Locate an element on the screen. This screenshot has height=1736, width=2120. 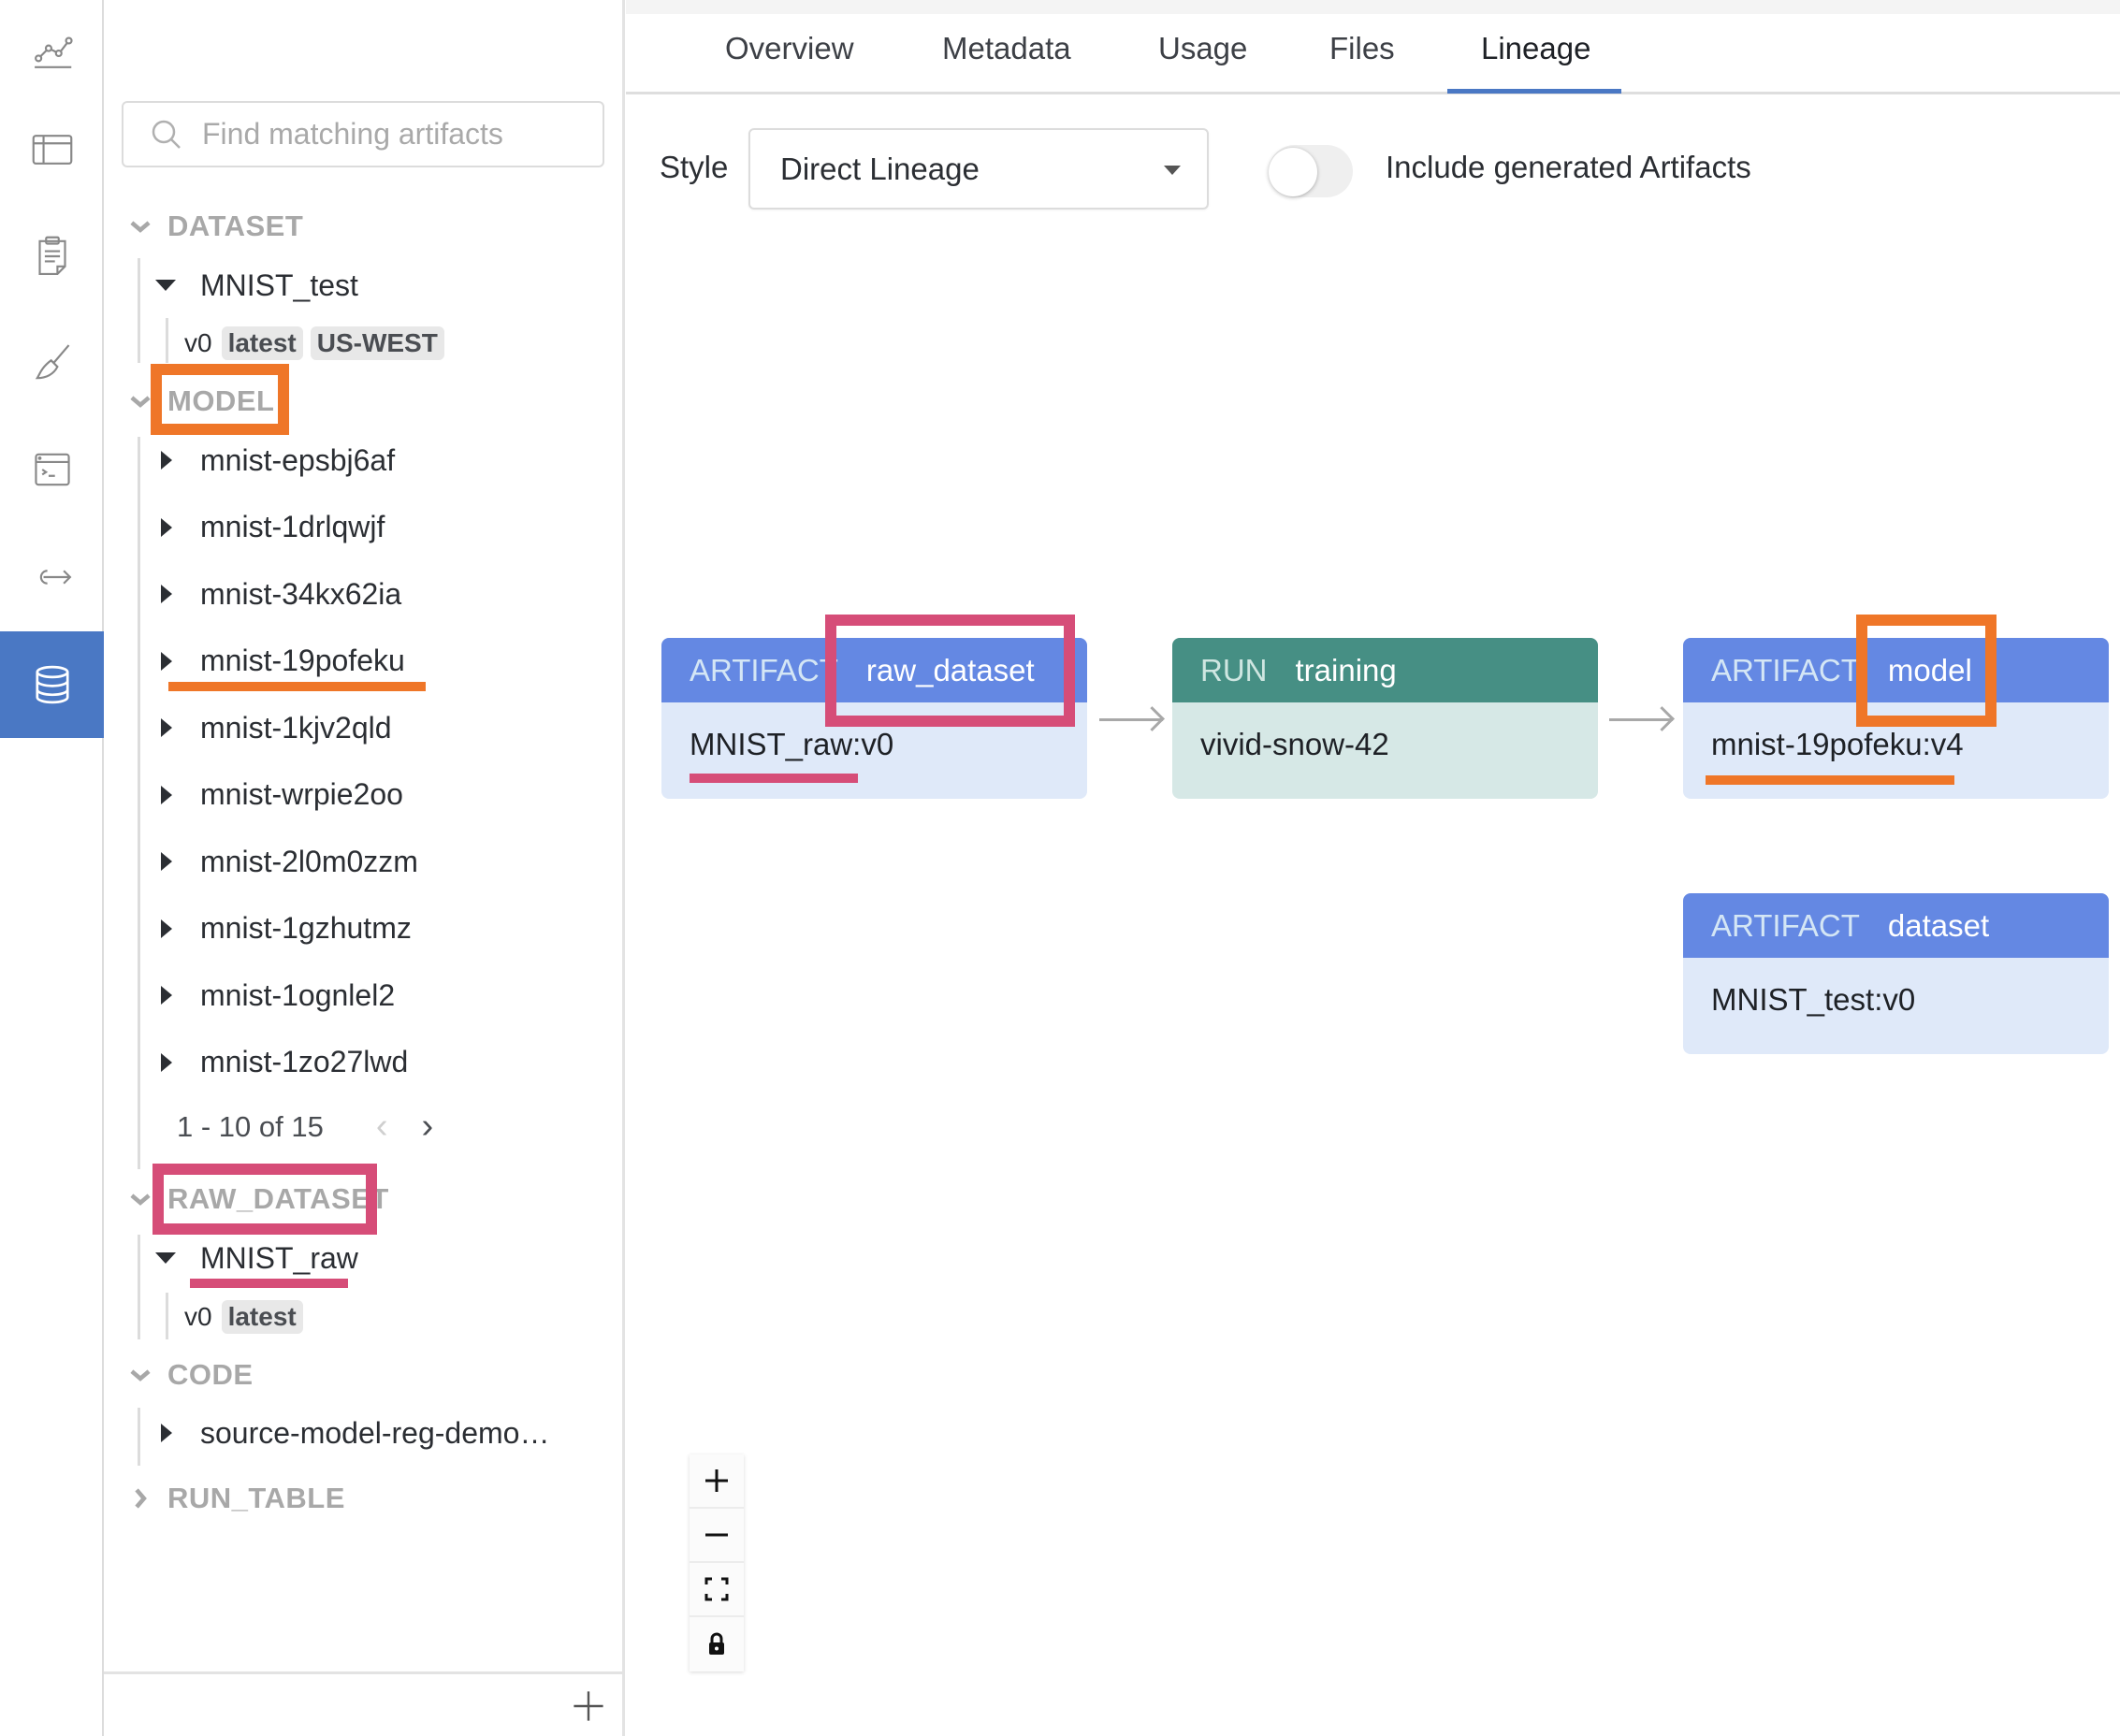
chevron-right-icon is located at coordinates (141, 1498).